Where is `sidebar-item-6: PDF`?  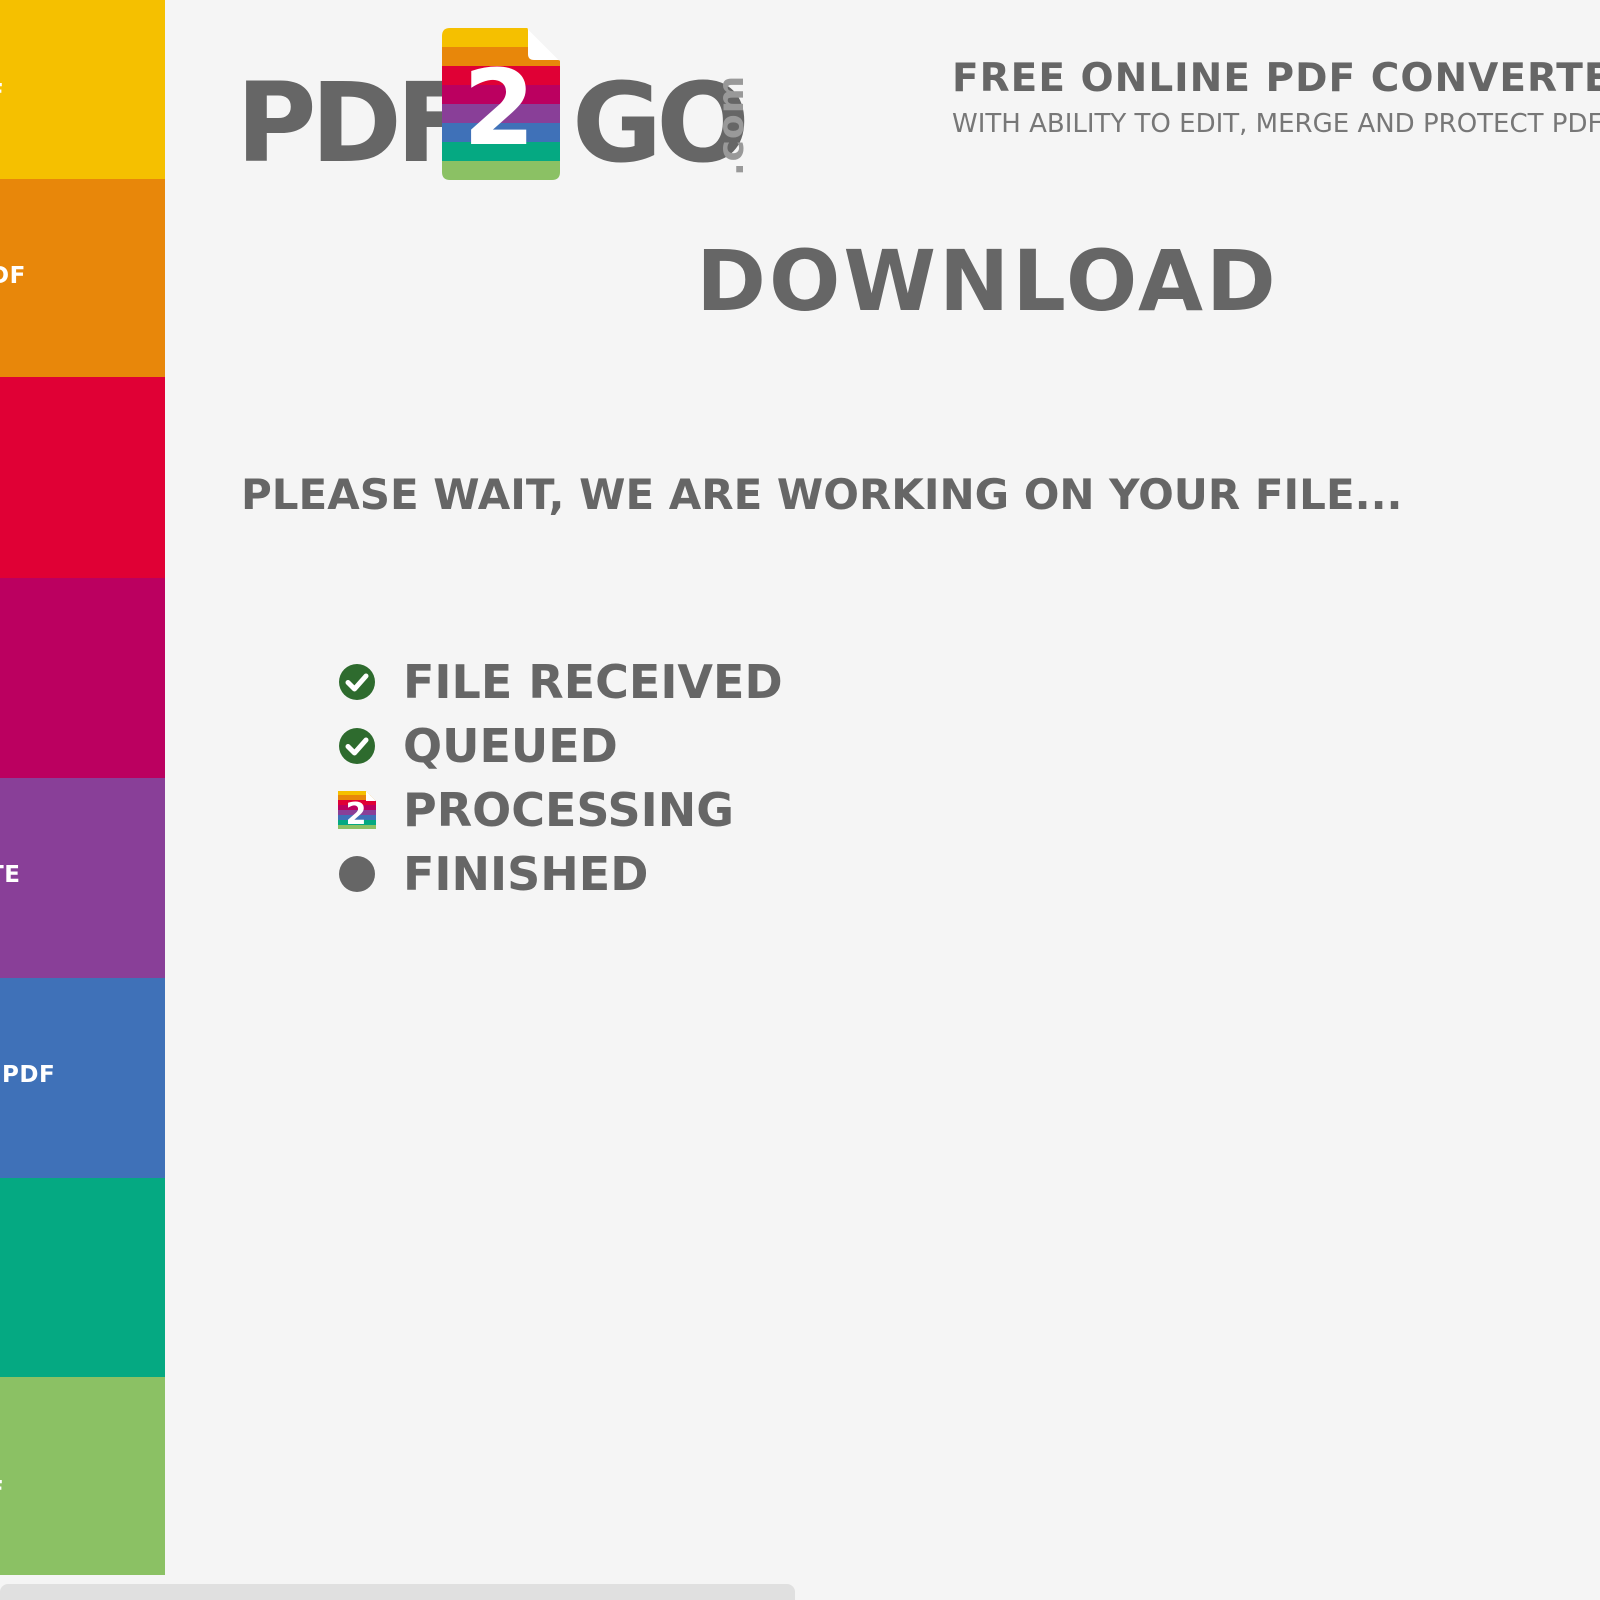 sidebar-item-6: PDF is located at coordinates (82, 1078).